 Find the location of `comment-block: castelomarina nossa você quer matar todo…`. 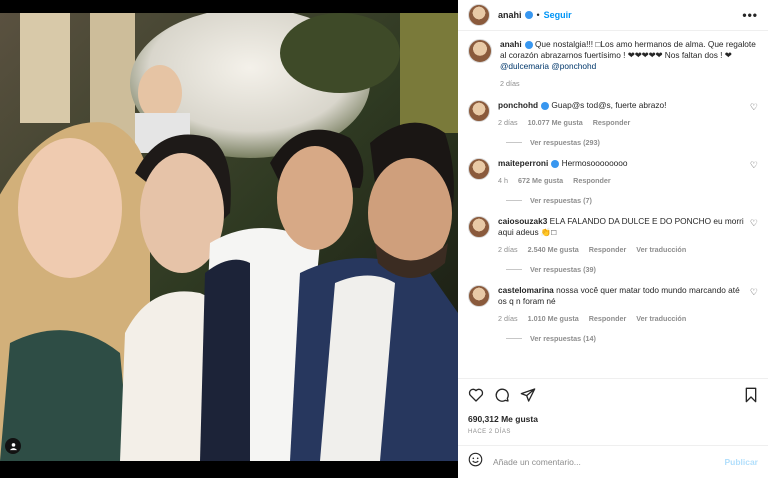

comment-block: castelomarina nossa você quer matar todo… is located at coordinates (613, 314).